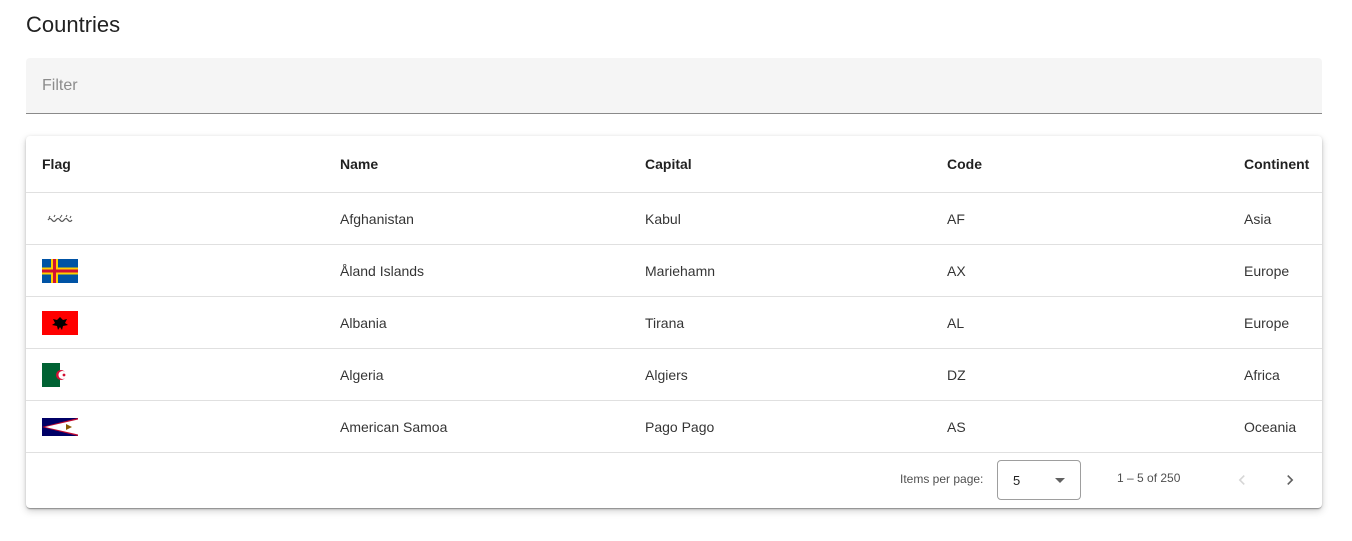  What do you see at coordinates (1270, 426) in the screenshot?
I see `country-continent: Oceania` at bounding box center [1270, 426].